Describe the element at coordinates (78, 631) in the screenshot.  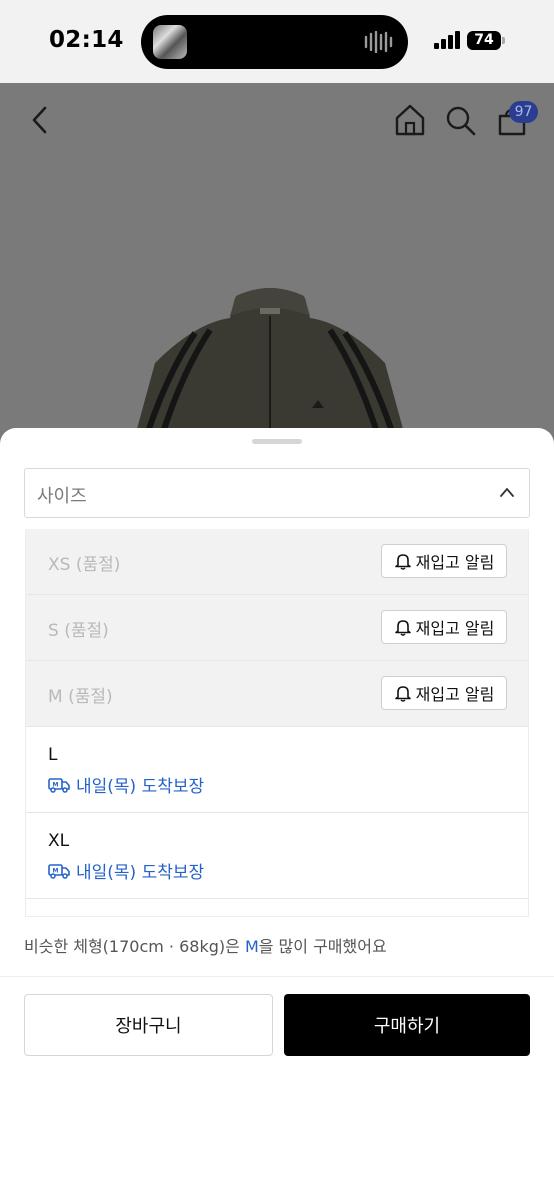
I see `size-option-label: S (품절)` at that location.